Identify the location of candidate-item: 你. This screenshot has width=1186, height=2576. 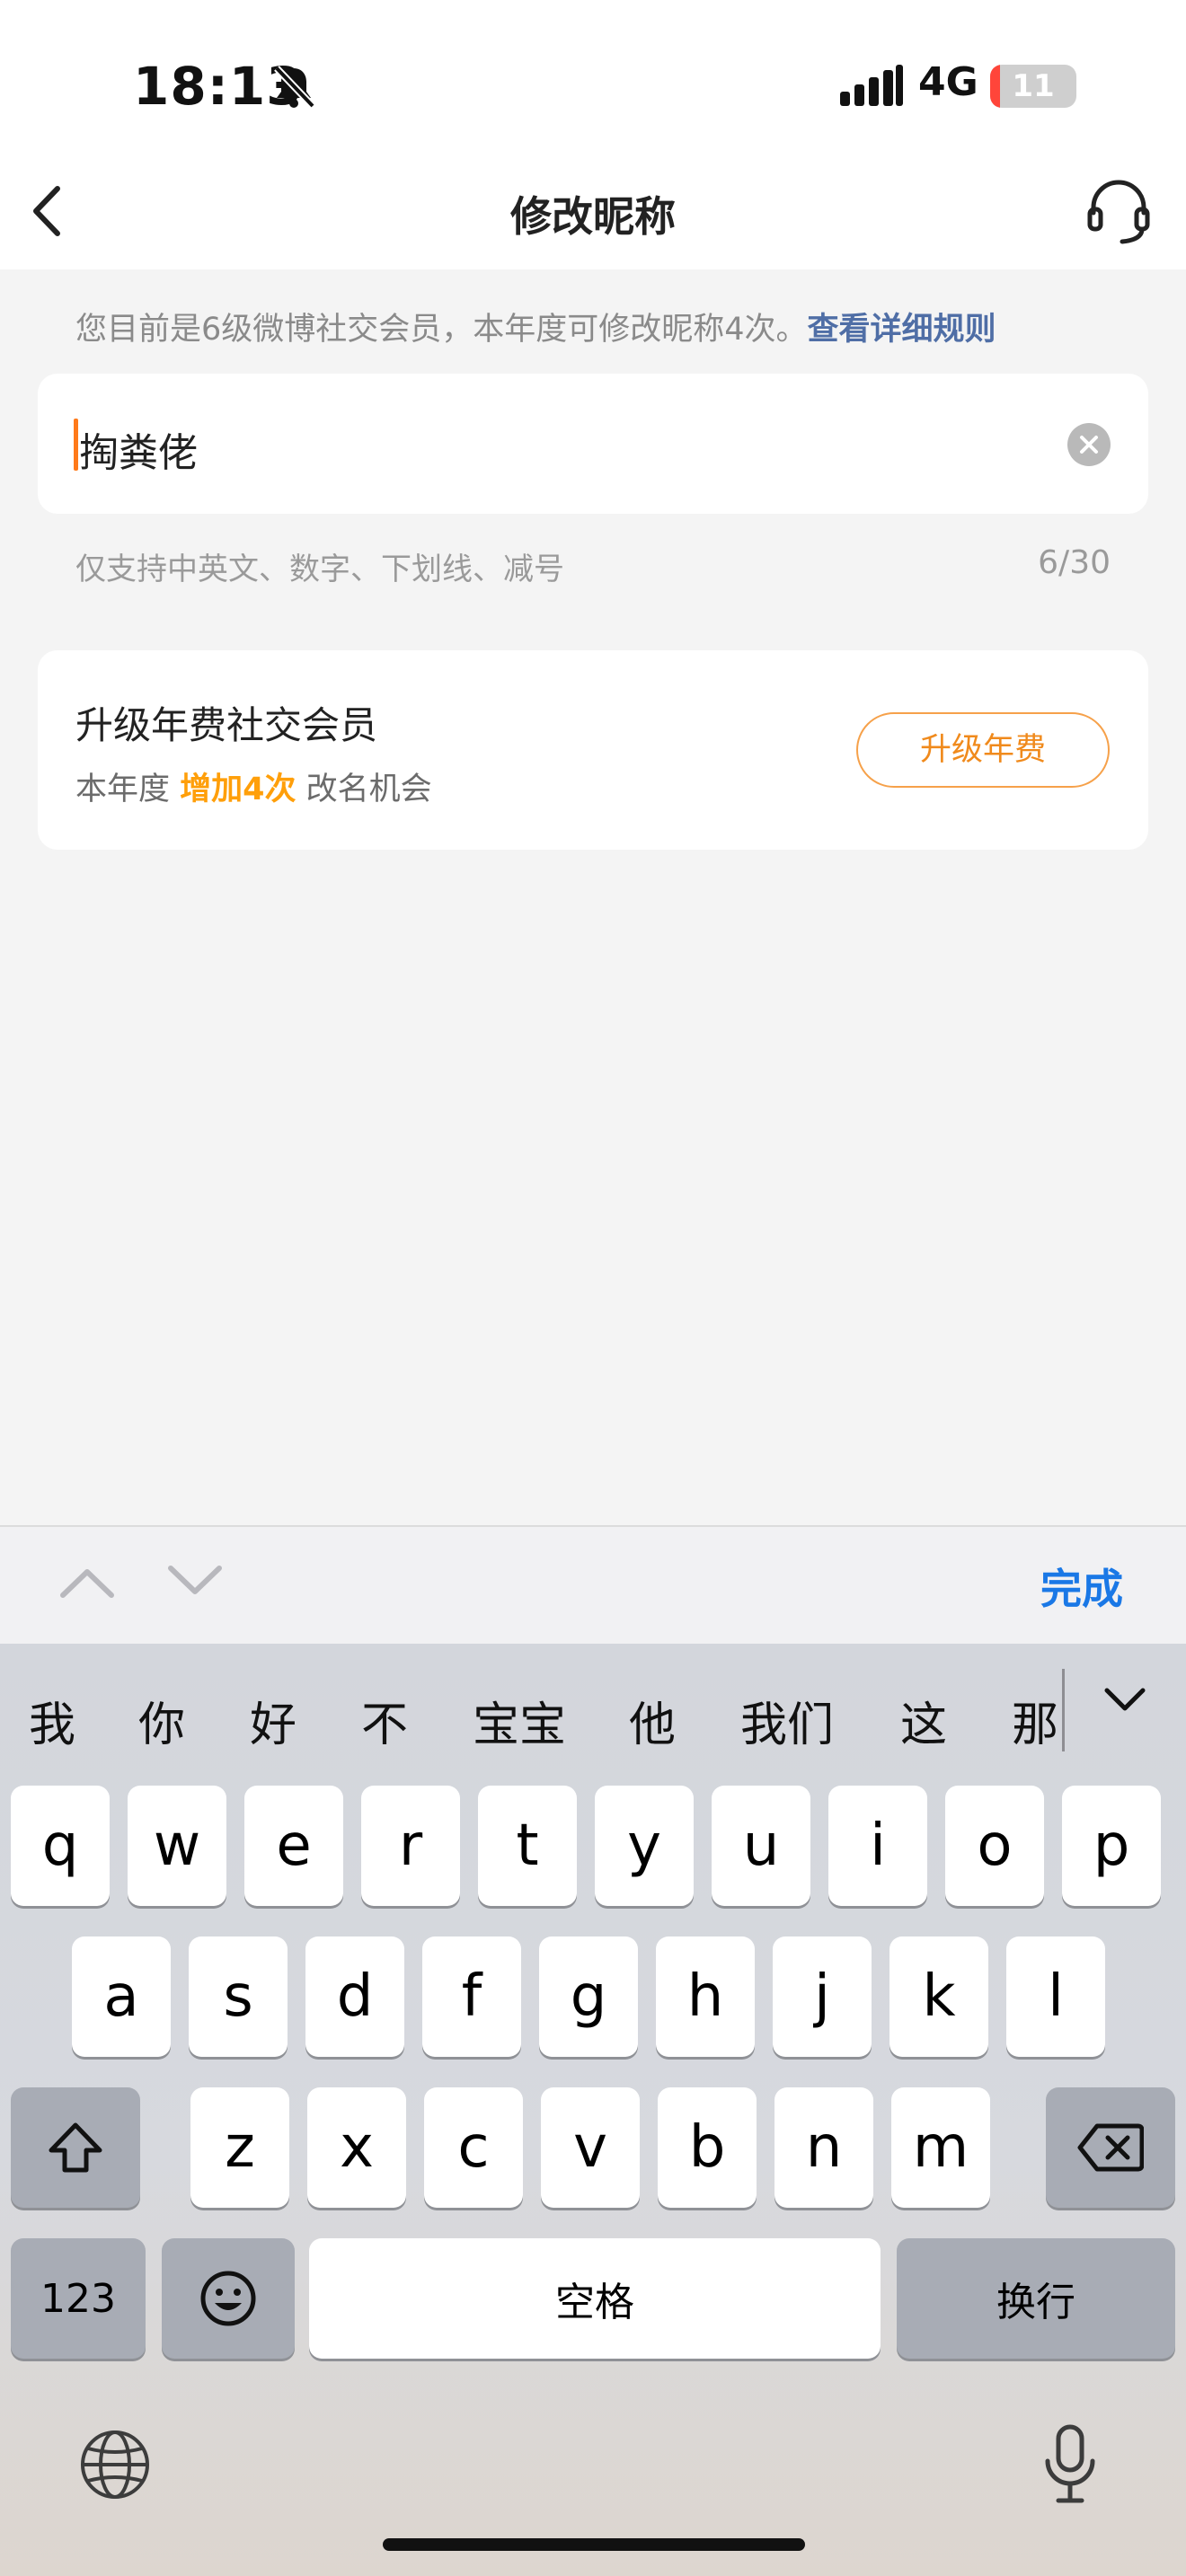
(161, 1720).